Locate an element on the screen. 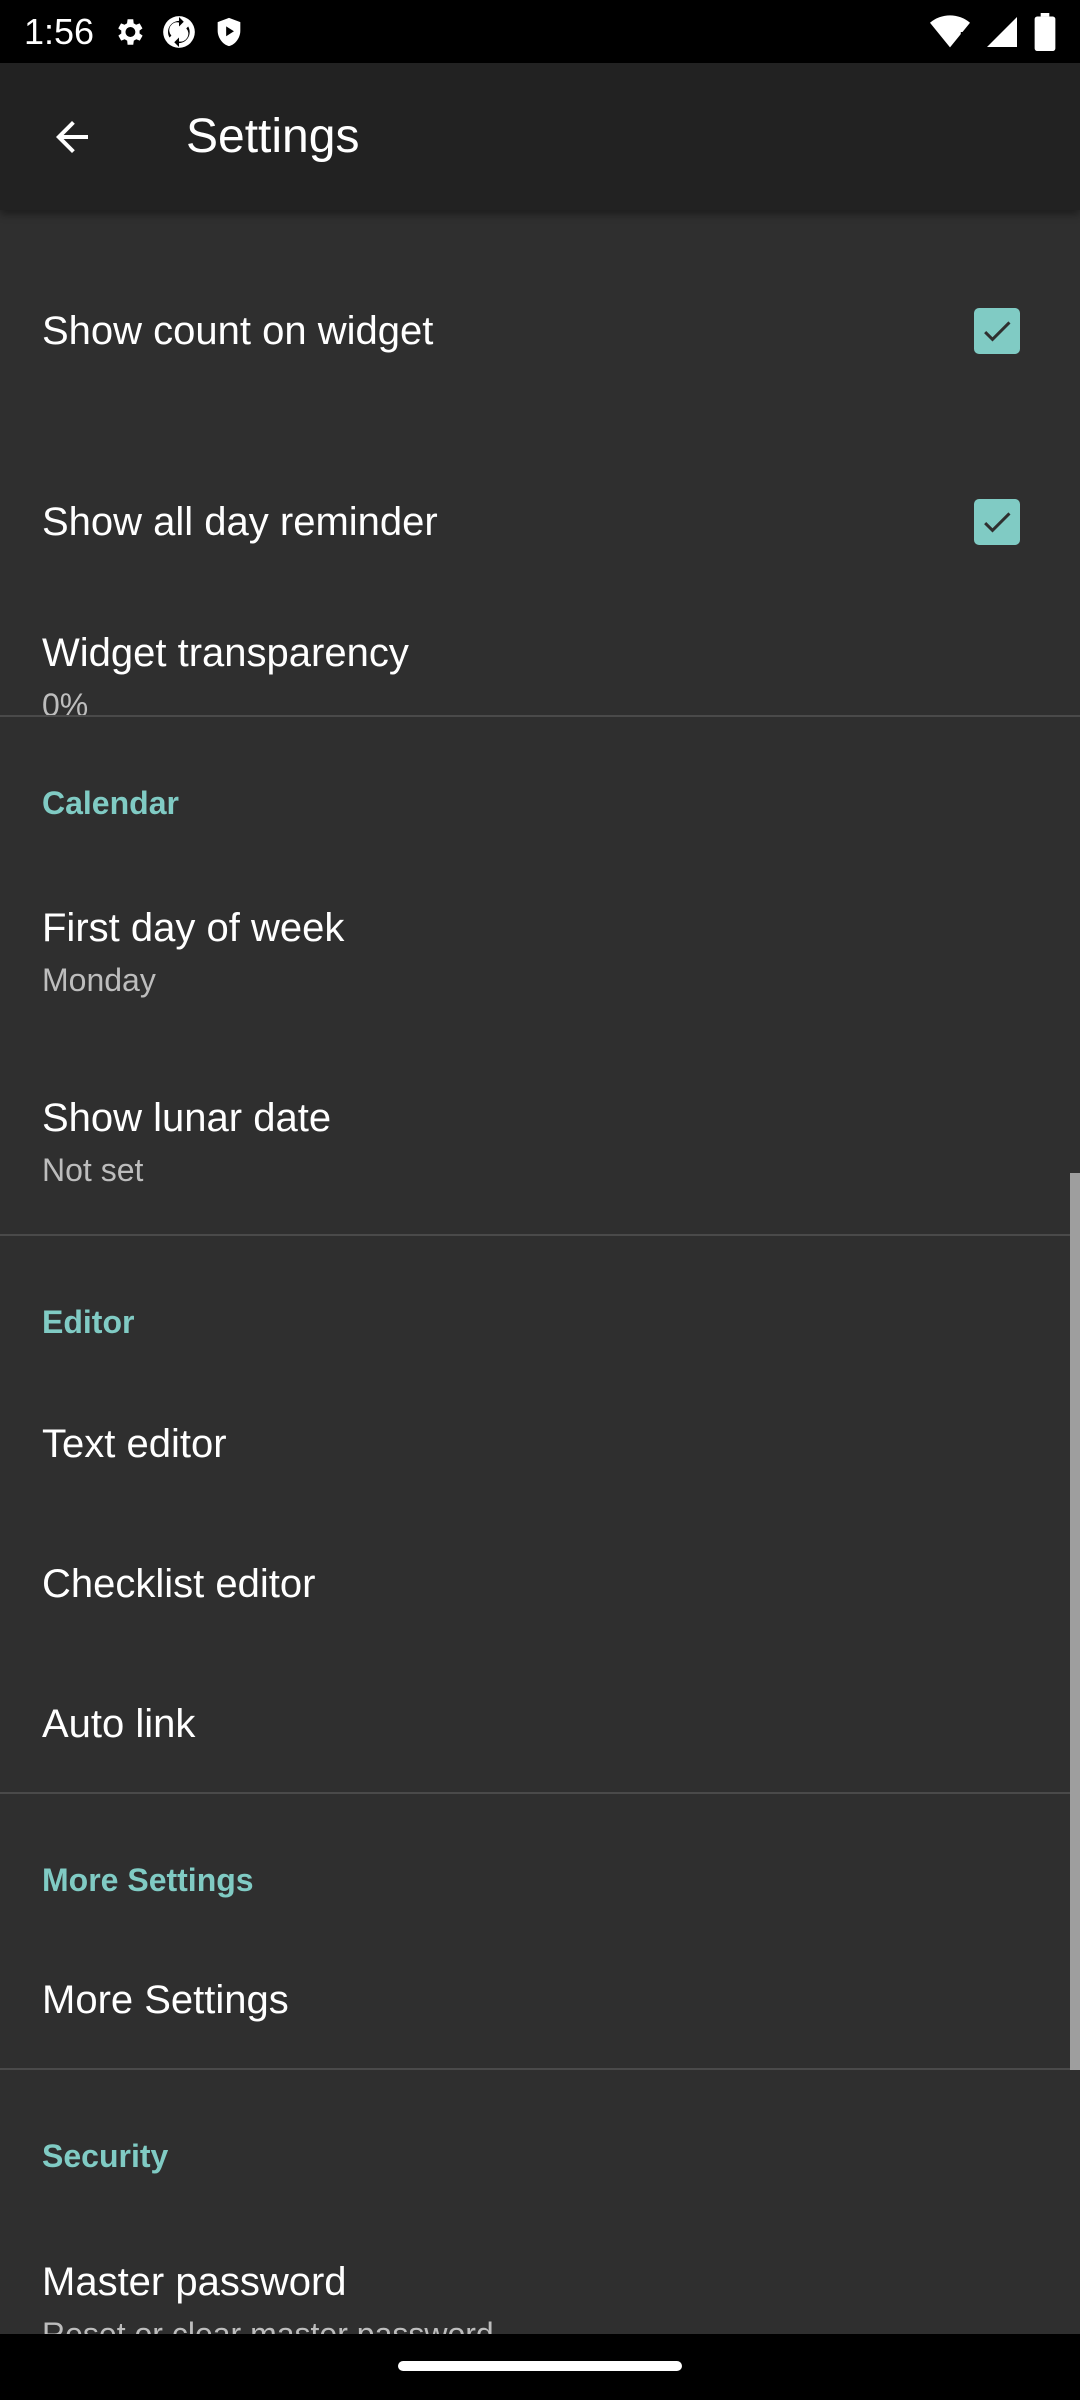 This screenshot has width=1080, height=2400. status-icons-left is located at coordinates (179, 32).